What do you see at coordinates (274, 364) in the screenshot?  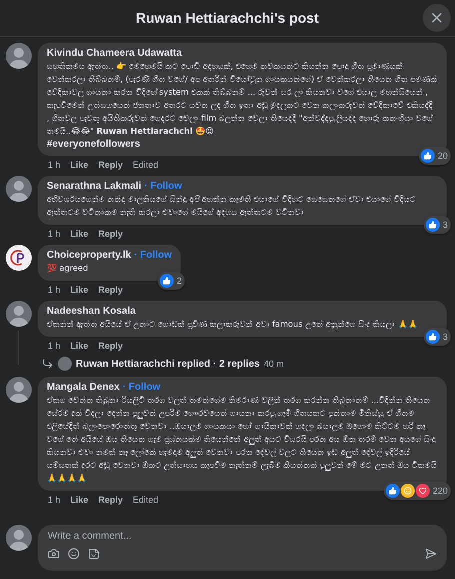 I see `reply-time: 40 m` at bounding box center [274, 364].